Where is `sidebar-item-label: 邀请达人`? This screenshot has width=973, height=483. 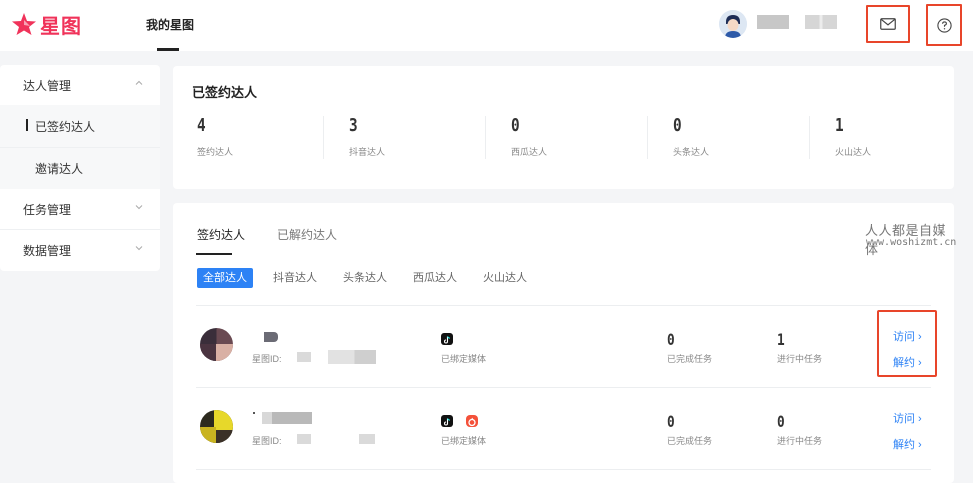
sidebar-item-label: 邀请达人 is located at coordinates (59, 169).